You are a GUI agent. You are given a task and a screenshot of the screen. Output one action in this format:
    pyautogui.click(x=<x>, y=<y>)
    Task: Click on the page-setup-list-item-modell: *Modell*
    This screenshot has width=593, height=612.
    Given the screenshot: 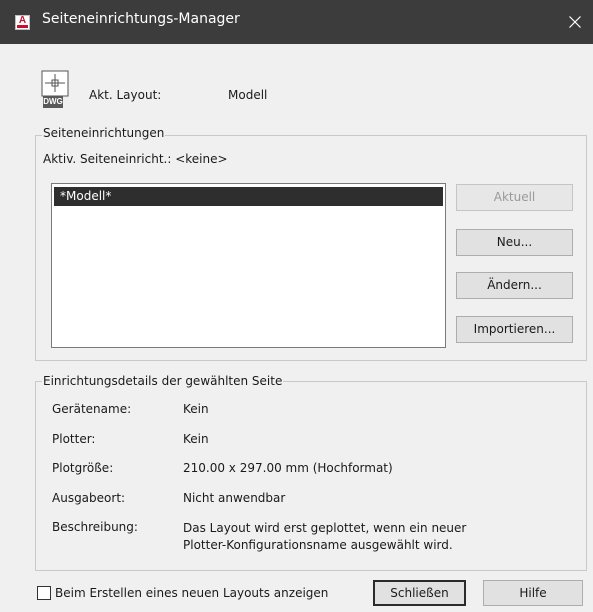 What is the action you would take?
    pyautogui.click(x=248, y=196)
    